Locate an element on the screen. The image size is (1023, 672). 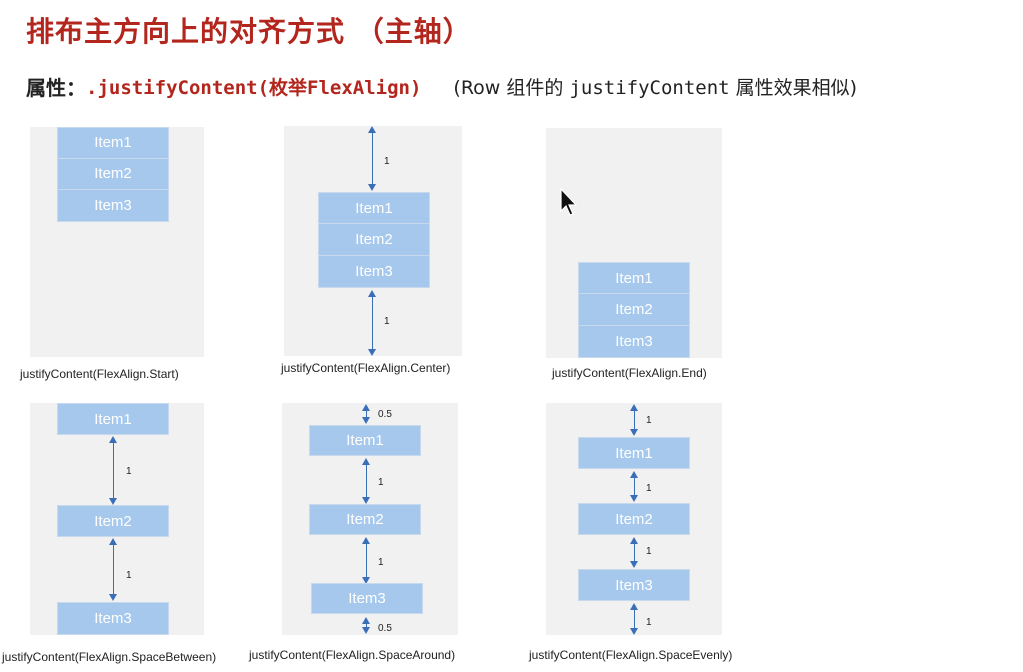
spacebetween-item-3: Item3 is located at coordinates (113, 618).